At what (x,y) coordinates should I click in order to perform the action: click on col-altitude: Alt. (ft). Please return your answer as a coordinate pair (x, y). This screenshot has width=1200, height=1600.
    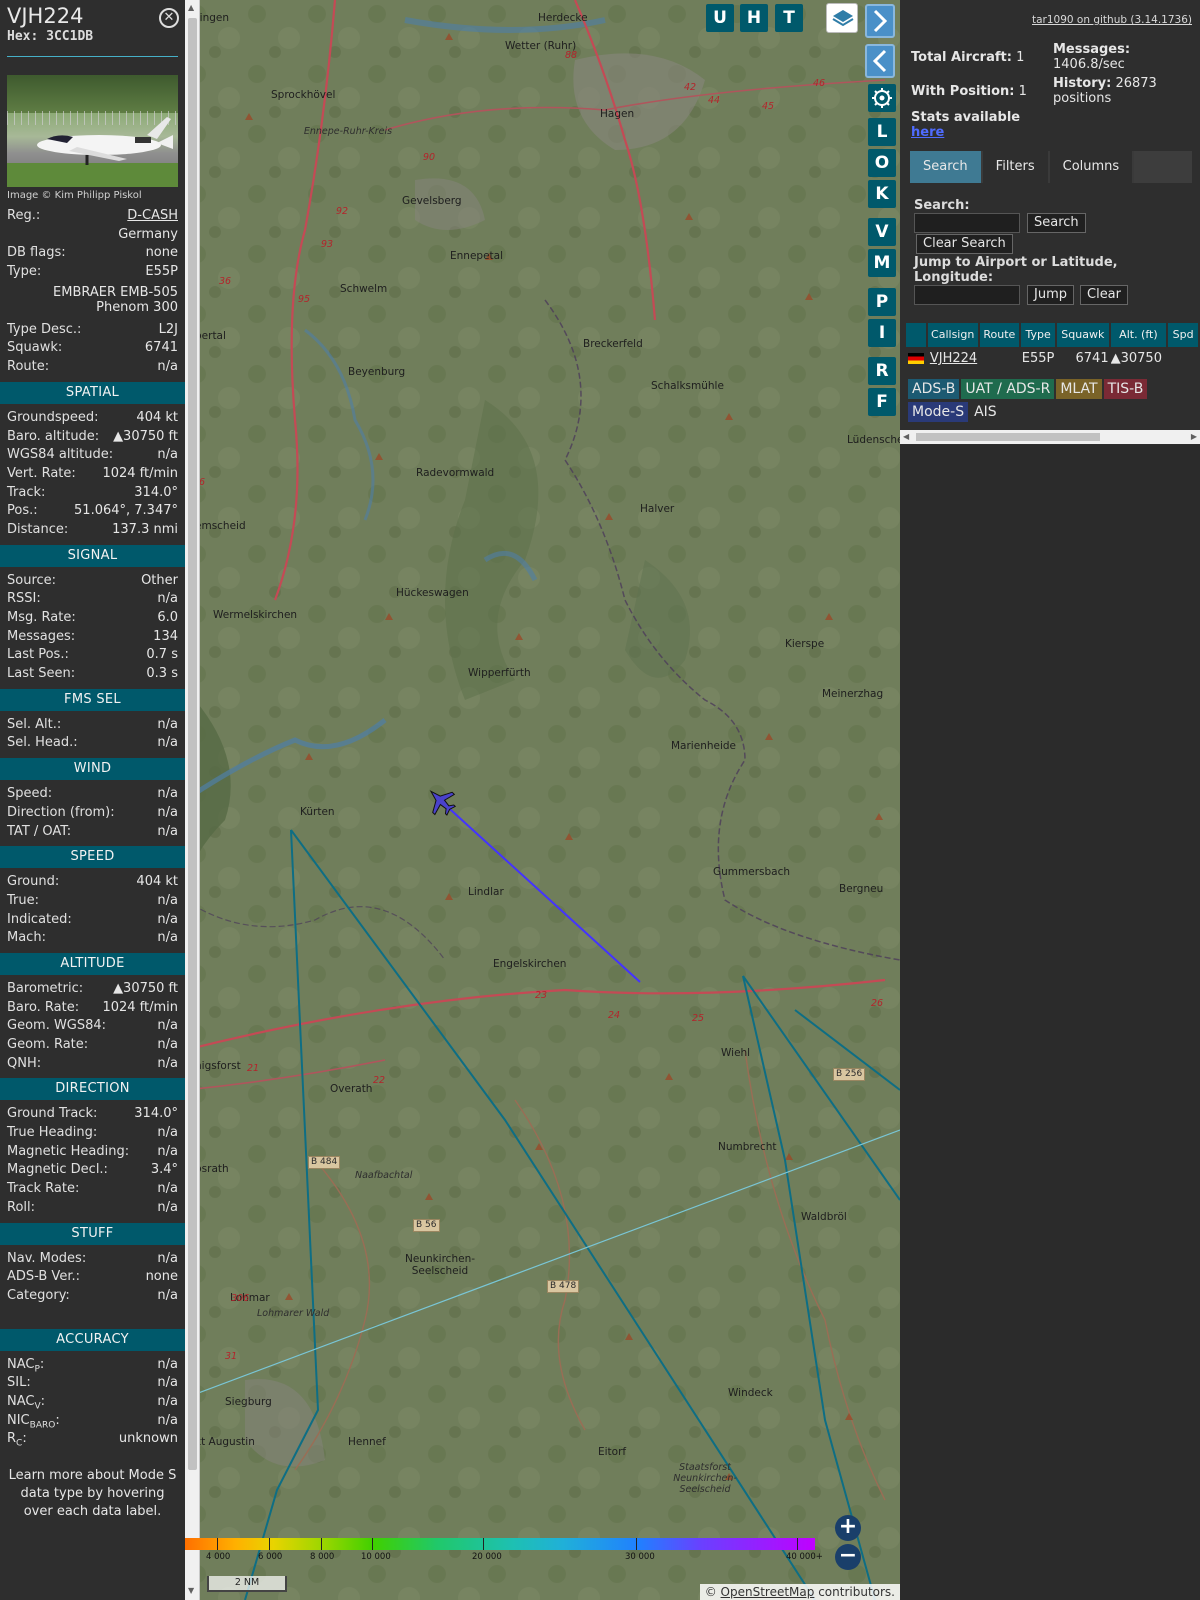
    Looking at the image, I should click on (1138, 335).